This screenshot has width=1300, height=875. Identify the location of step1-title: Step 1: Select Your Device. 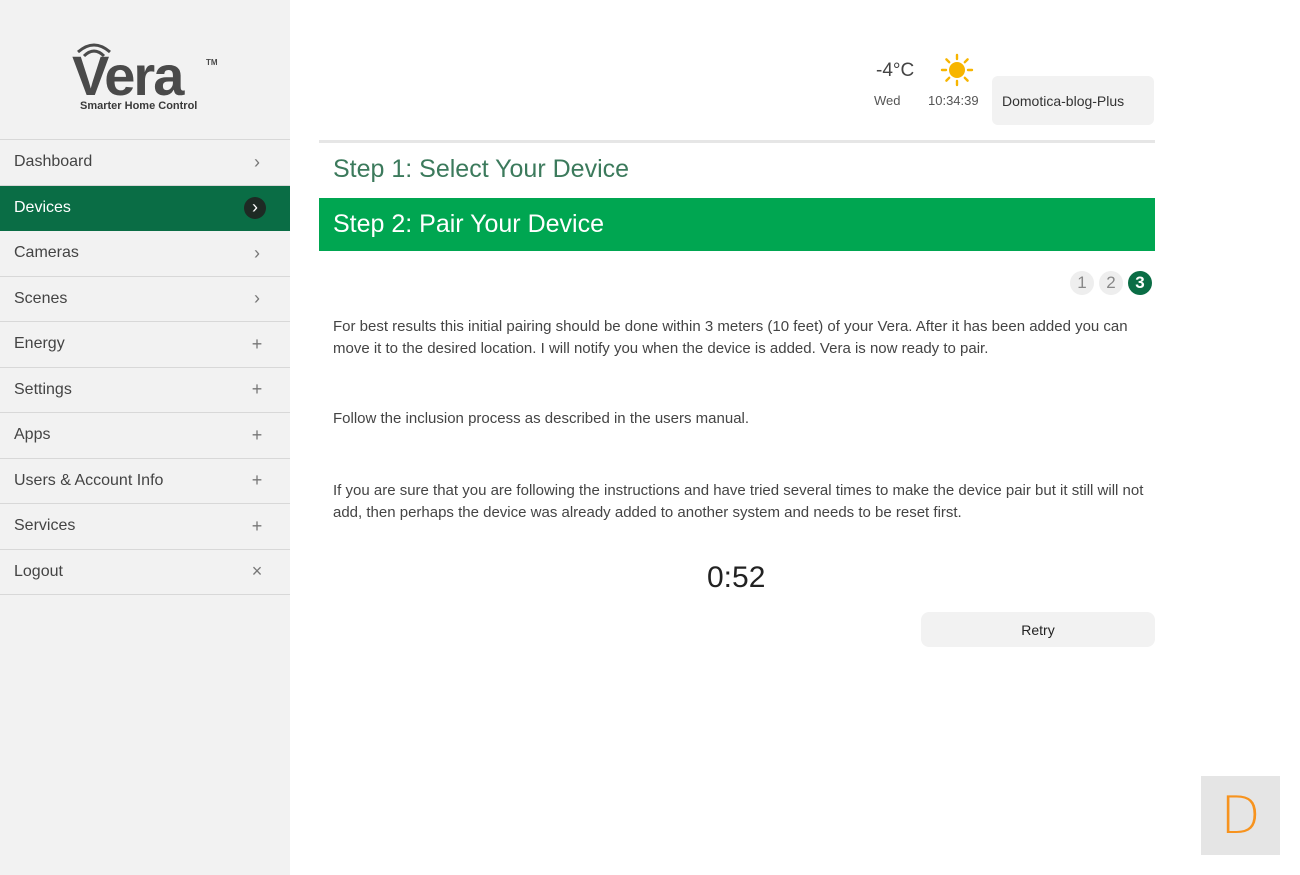
(481, 169).